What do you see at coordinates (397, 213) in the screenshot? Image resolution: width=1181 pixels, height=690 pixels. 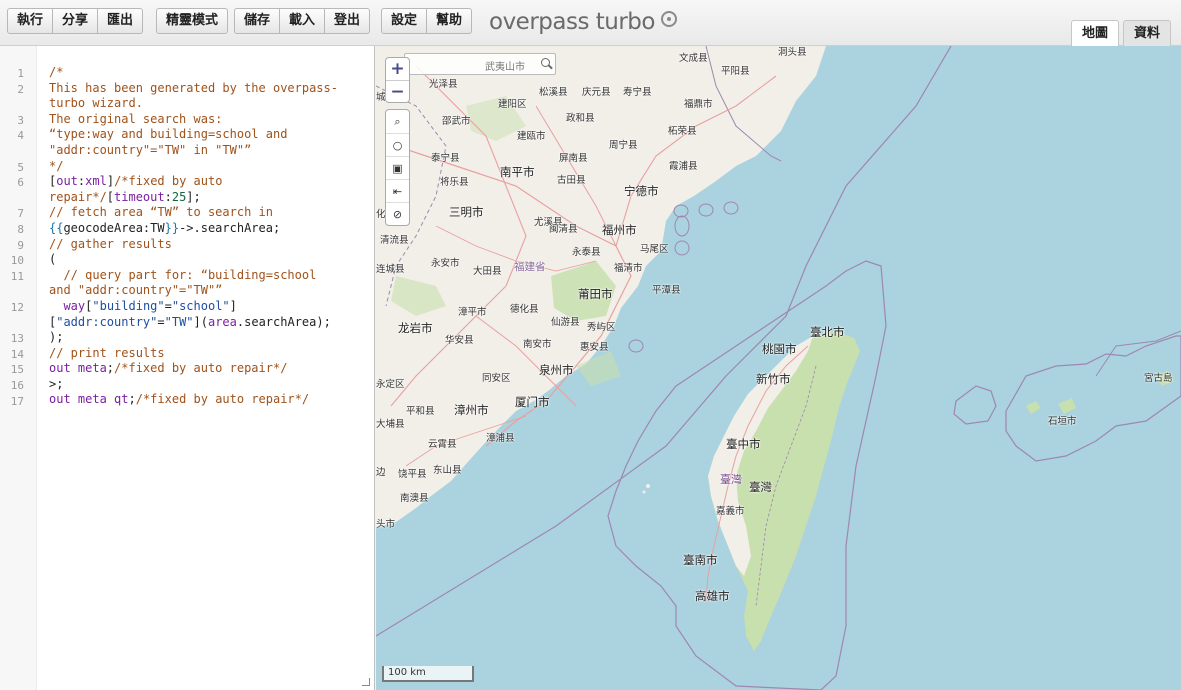 I see `disable-icon: ⊘` at bounding box center [397, 213].